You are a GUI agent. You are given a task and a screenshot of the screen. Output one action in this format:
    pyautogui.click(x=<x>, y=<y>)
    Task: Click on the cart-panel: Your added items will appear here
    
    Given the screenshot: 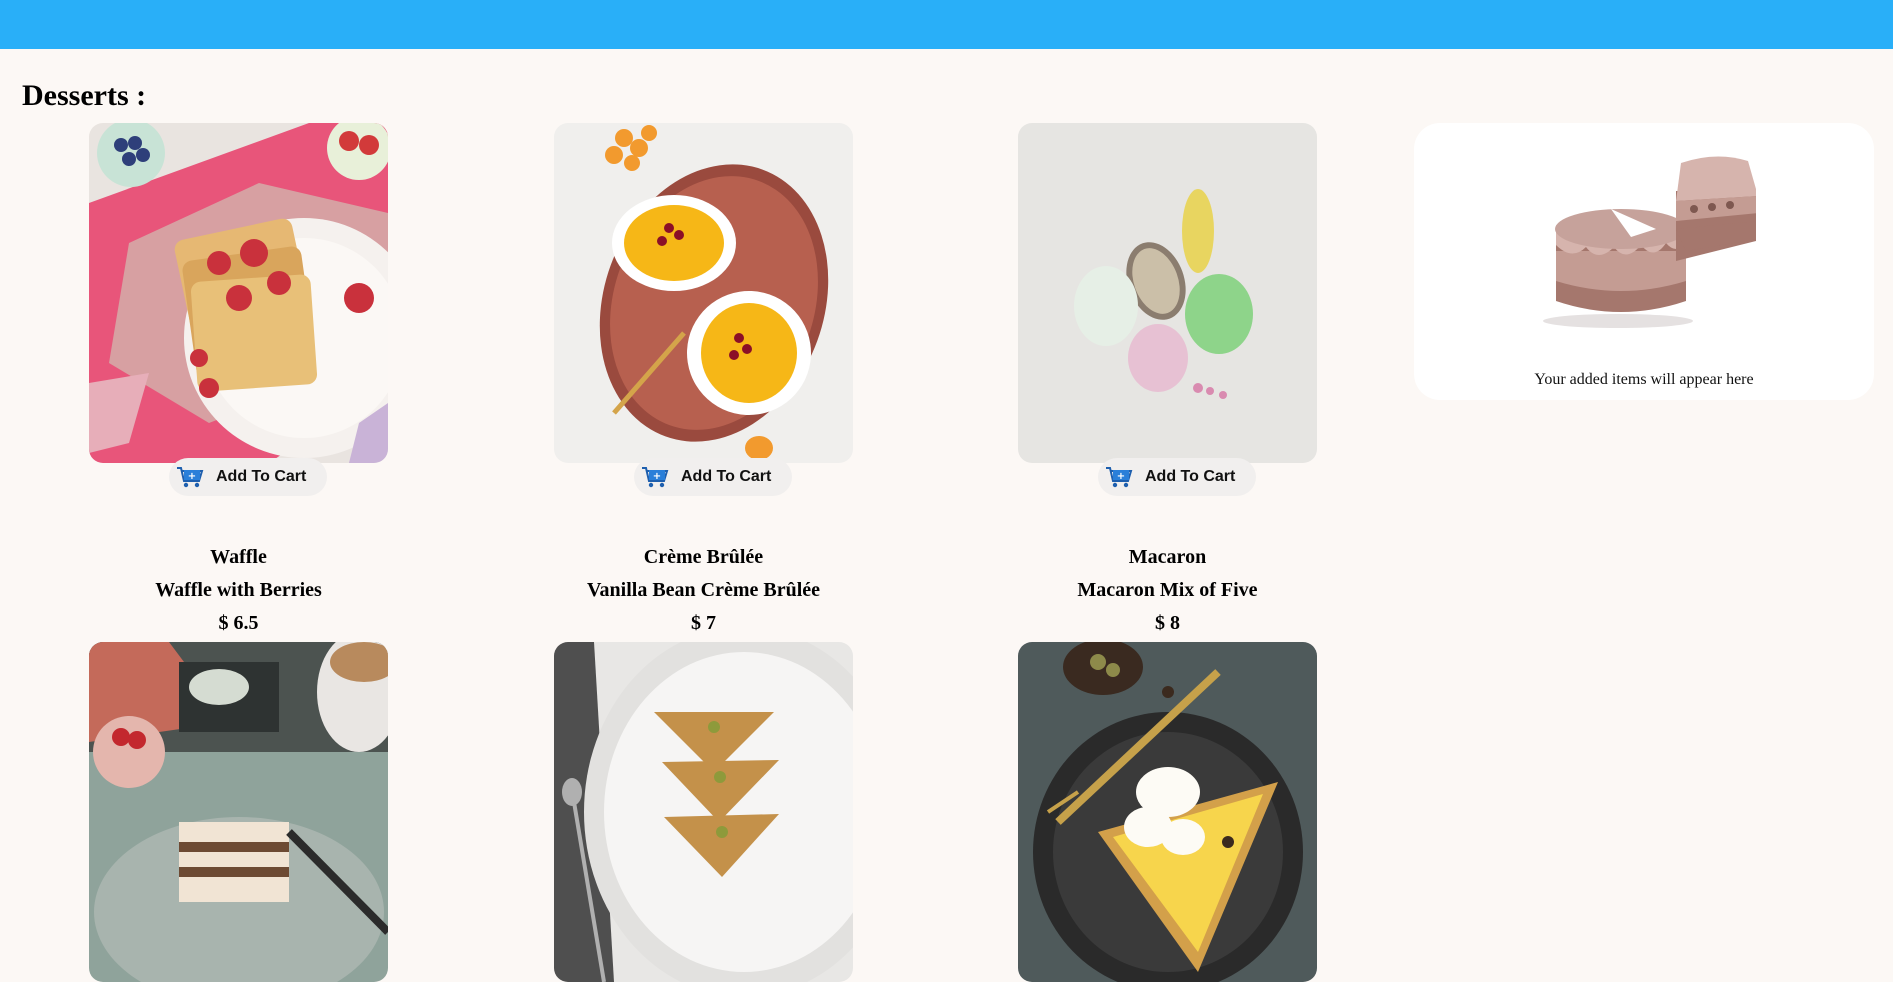 What is the action you would take?
    pyautogui.click(x=1644, y=261)
    